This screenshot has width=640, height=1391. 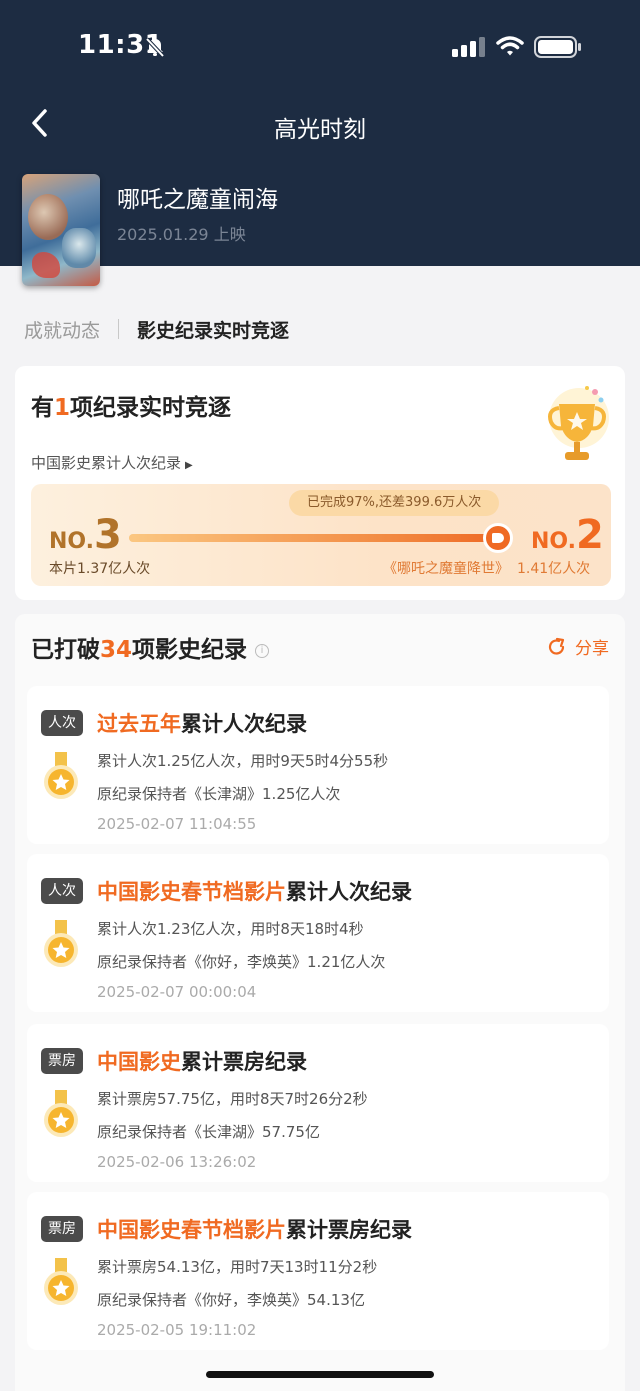 What do you see at coordinates (177, 1330) in the screenshot?
I see `record-timestamp: 2025-02-05 19:11:02` at bounding box center [177, 1330].